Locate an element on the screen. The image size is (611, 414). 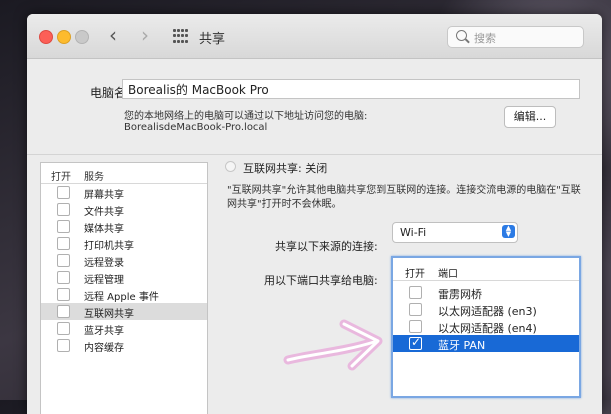
service-row: 远程 Apple 事件 is located at coordinates (124, 294).